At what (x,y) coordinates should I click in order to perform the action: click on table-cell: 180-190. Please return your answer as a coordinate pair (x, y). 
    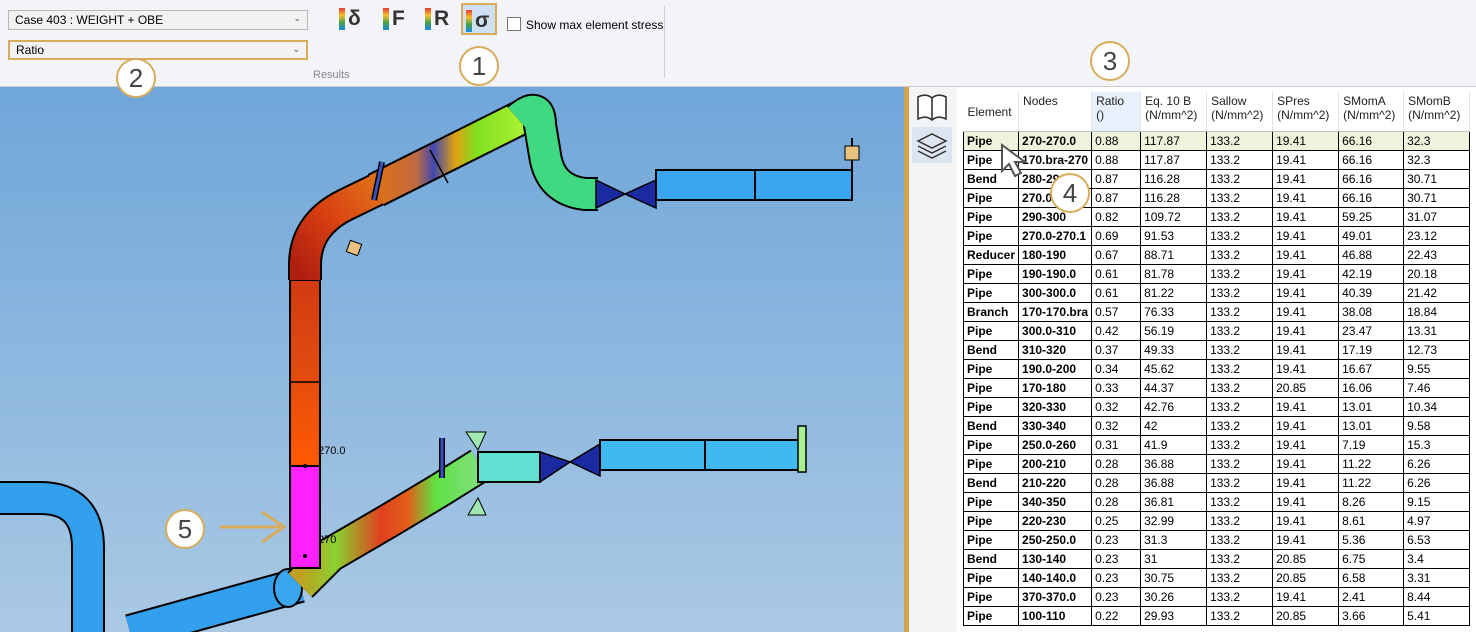
    Looking at the image, I should click on (1055, 254).